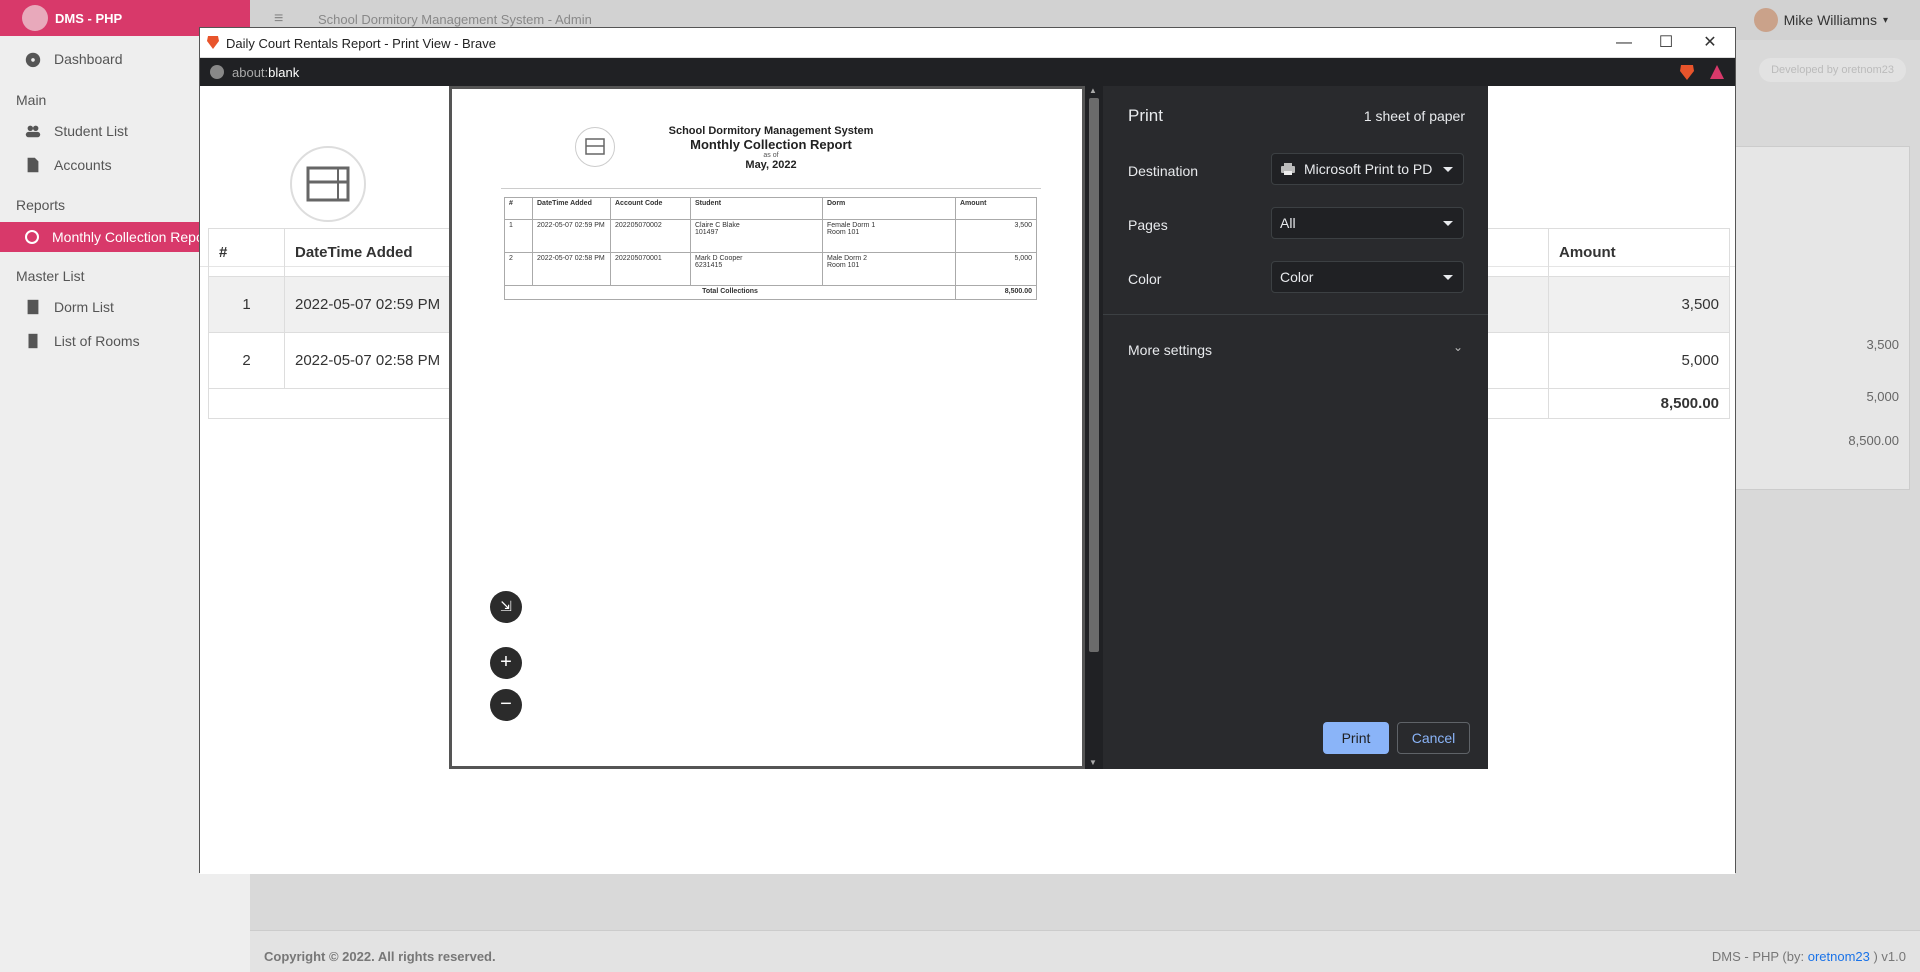  I want to click on user-menu: Mike Williamns ▾, so click(1820, 20).